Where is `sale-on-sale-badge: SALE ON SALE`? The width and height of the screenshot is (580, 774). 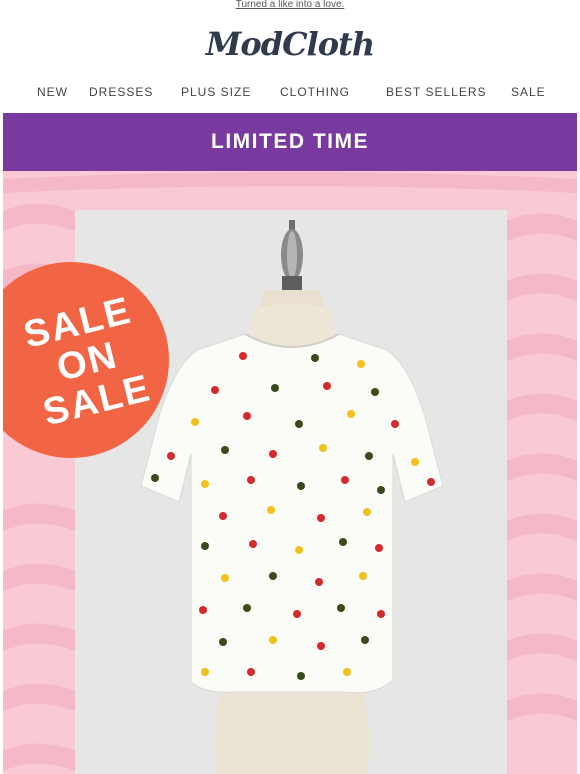 sale-on-sale-badge: SALE ON SALE is located at coordinates (87, 360).